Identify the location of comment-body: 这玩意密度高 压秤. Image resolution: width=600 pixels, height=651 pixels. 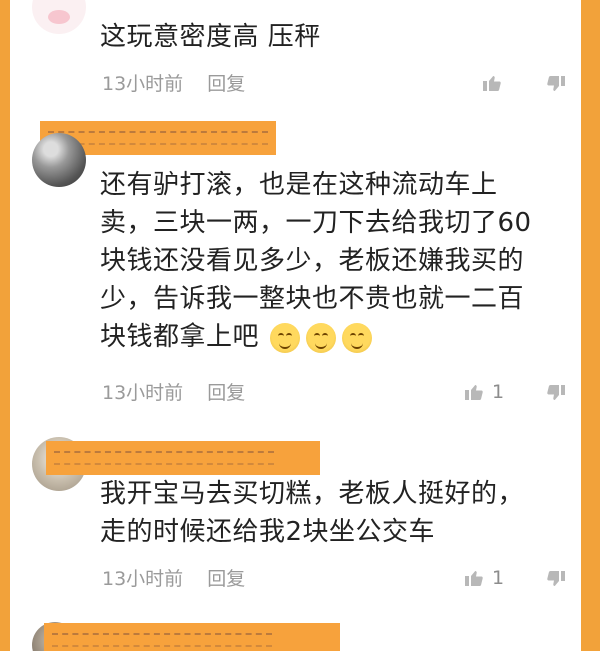
(210, 37).